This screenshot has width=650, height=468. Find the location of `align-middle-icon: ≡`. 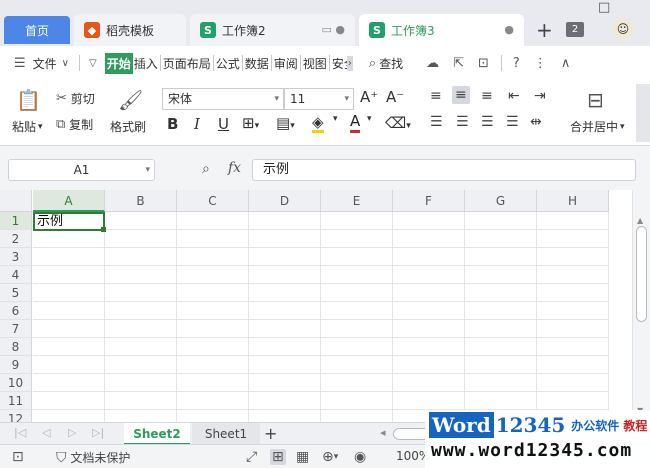

align-middle-icon: ≡ is located at coordinates (461, 95).